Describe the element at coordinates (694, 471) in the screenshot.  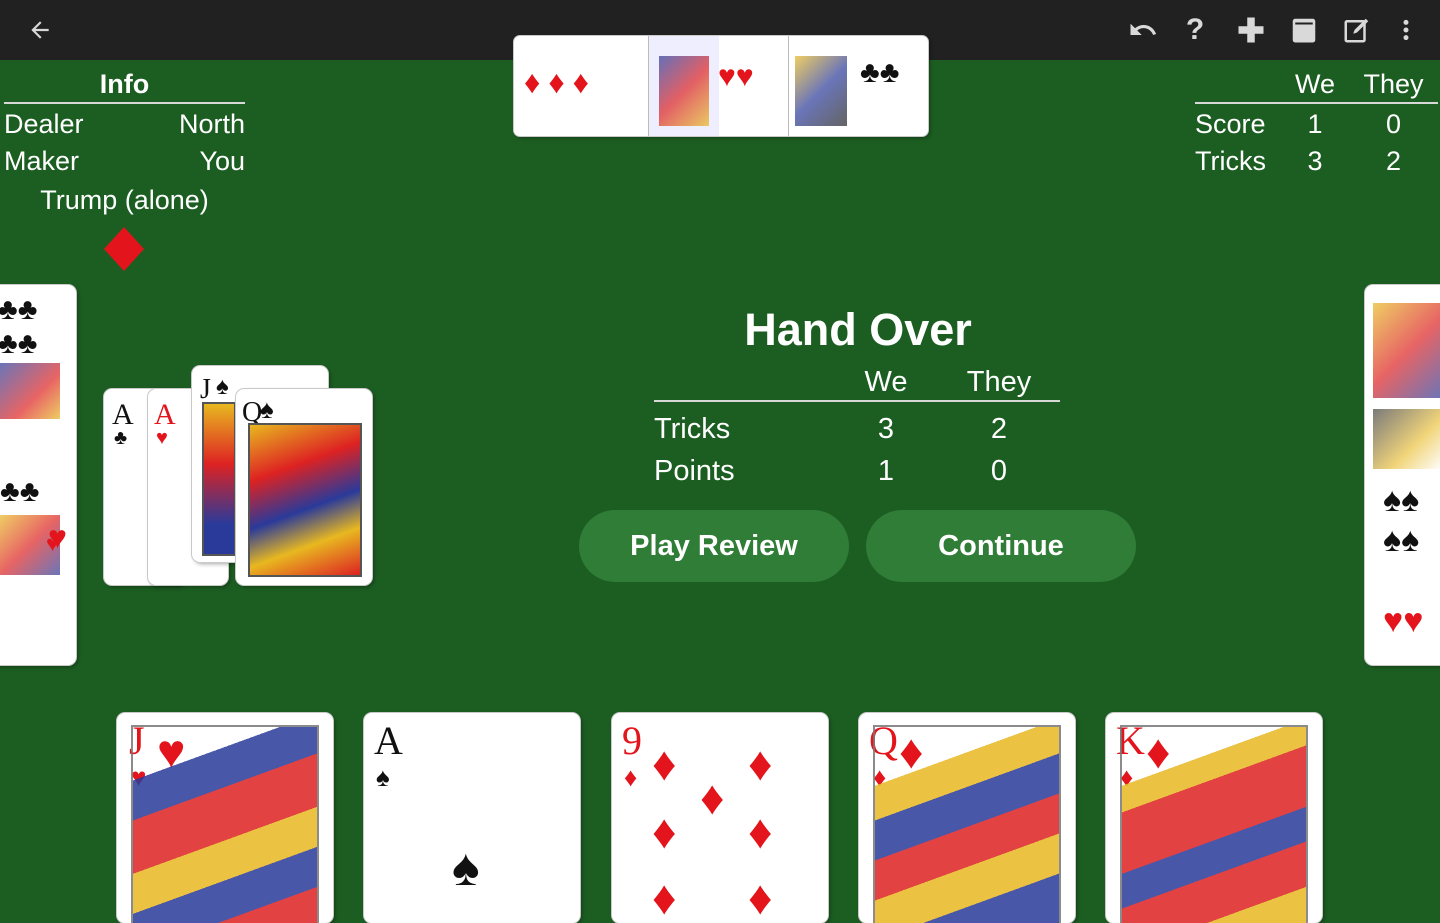
I see `row-label: Points` at that location.